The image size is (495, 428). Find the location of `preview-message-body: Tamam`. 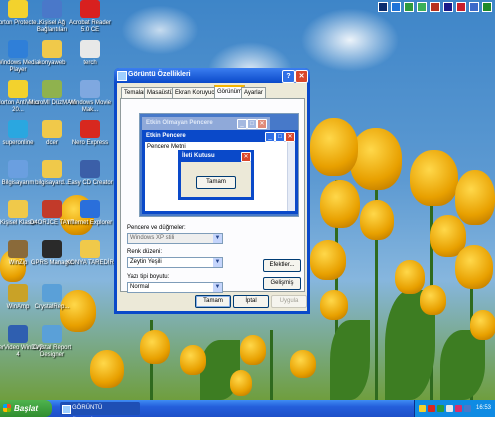

preview-message-body: Tamam is located at coordinates (216, 179).